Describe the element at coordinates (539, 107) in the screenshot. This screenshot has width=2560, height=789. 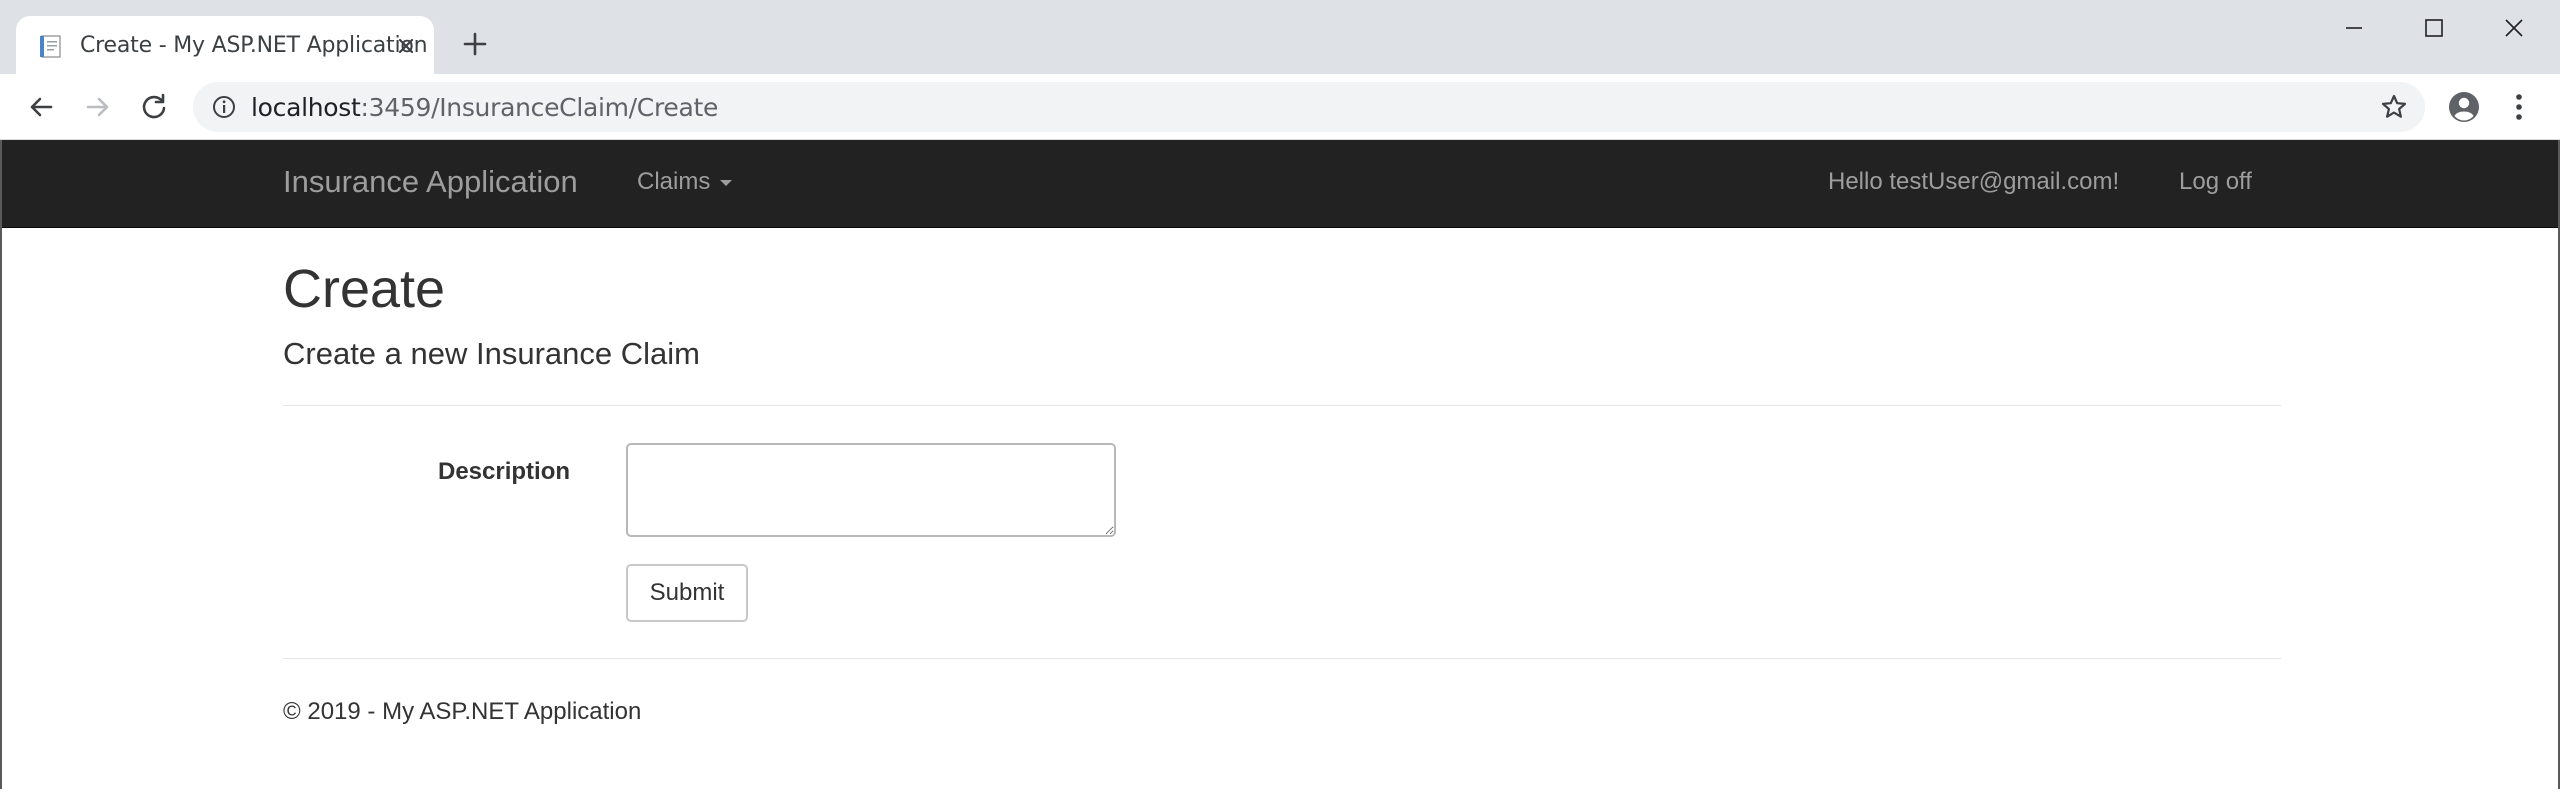
I see `url-path: :3459/InsuranceClaim/Create` at that location.